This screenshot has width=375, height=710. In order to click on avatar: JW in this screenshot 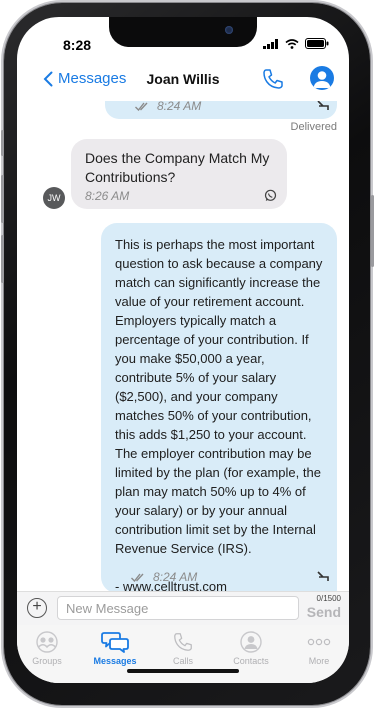, I will do `click(54, 198)`.